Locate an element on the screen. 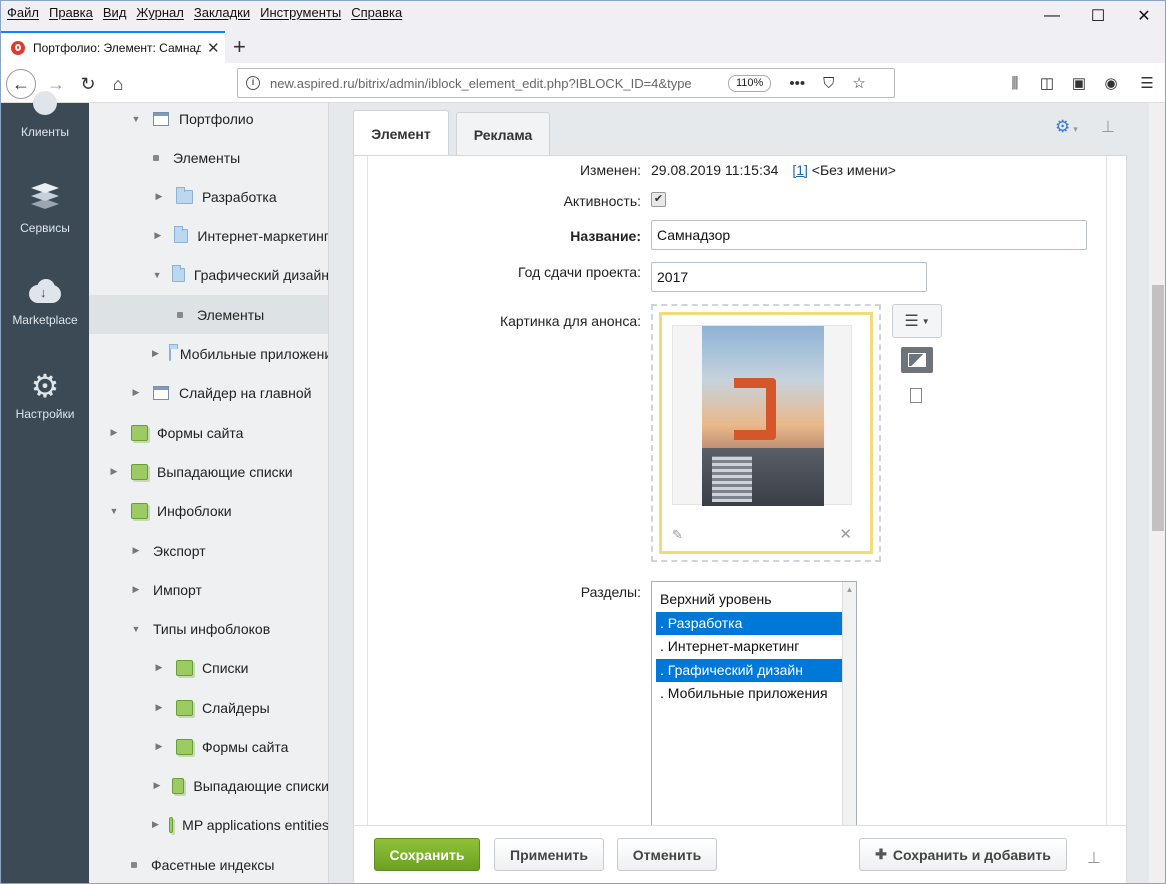  new-tab-icon: + is located at coordinates (239, 47).